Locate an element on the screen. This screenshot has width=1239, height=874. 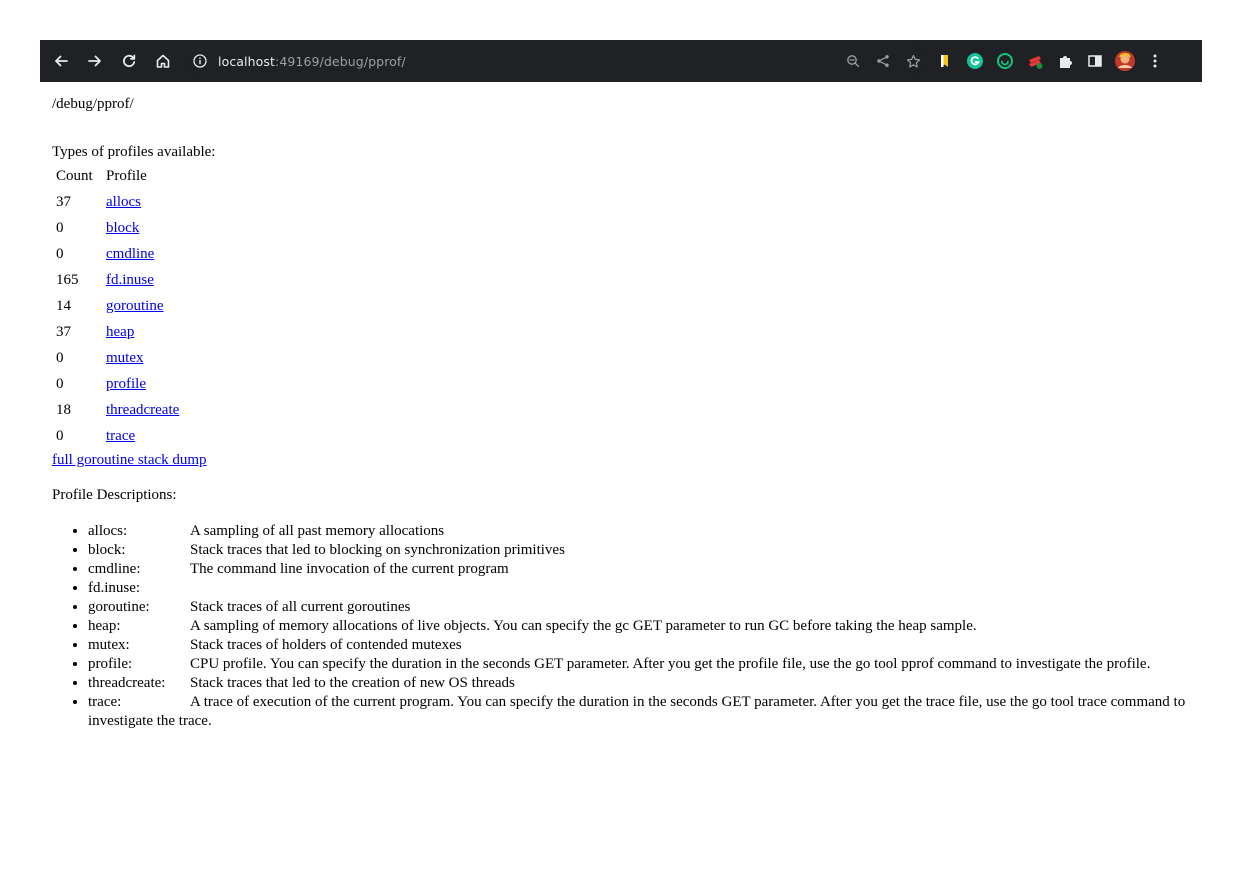
red-extension-icon is located at coordinates (1035, 61).